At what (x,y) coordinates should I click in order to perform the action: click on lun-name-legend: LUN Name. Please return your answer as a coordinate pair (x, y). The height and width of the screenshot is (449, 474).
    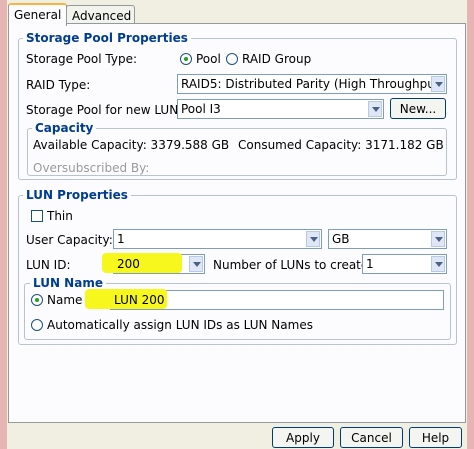
    Looking at the image, I should click on (68, 283).